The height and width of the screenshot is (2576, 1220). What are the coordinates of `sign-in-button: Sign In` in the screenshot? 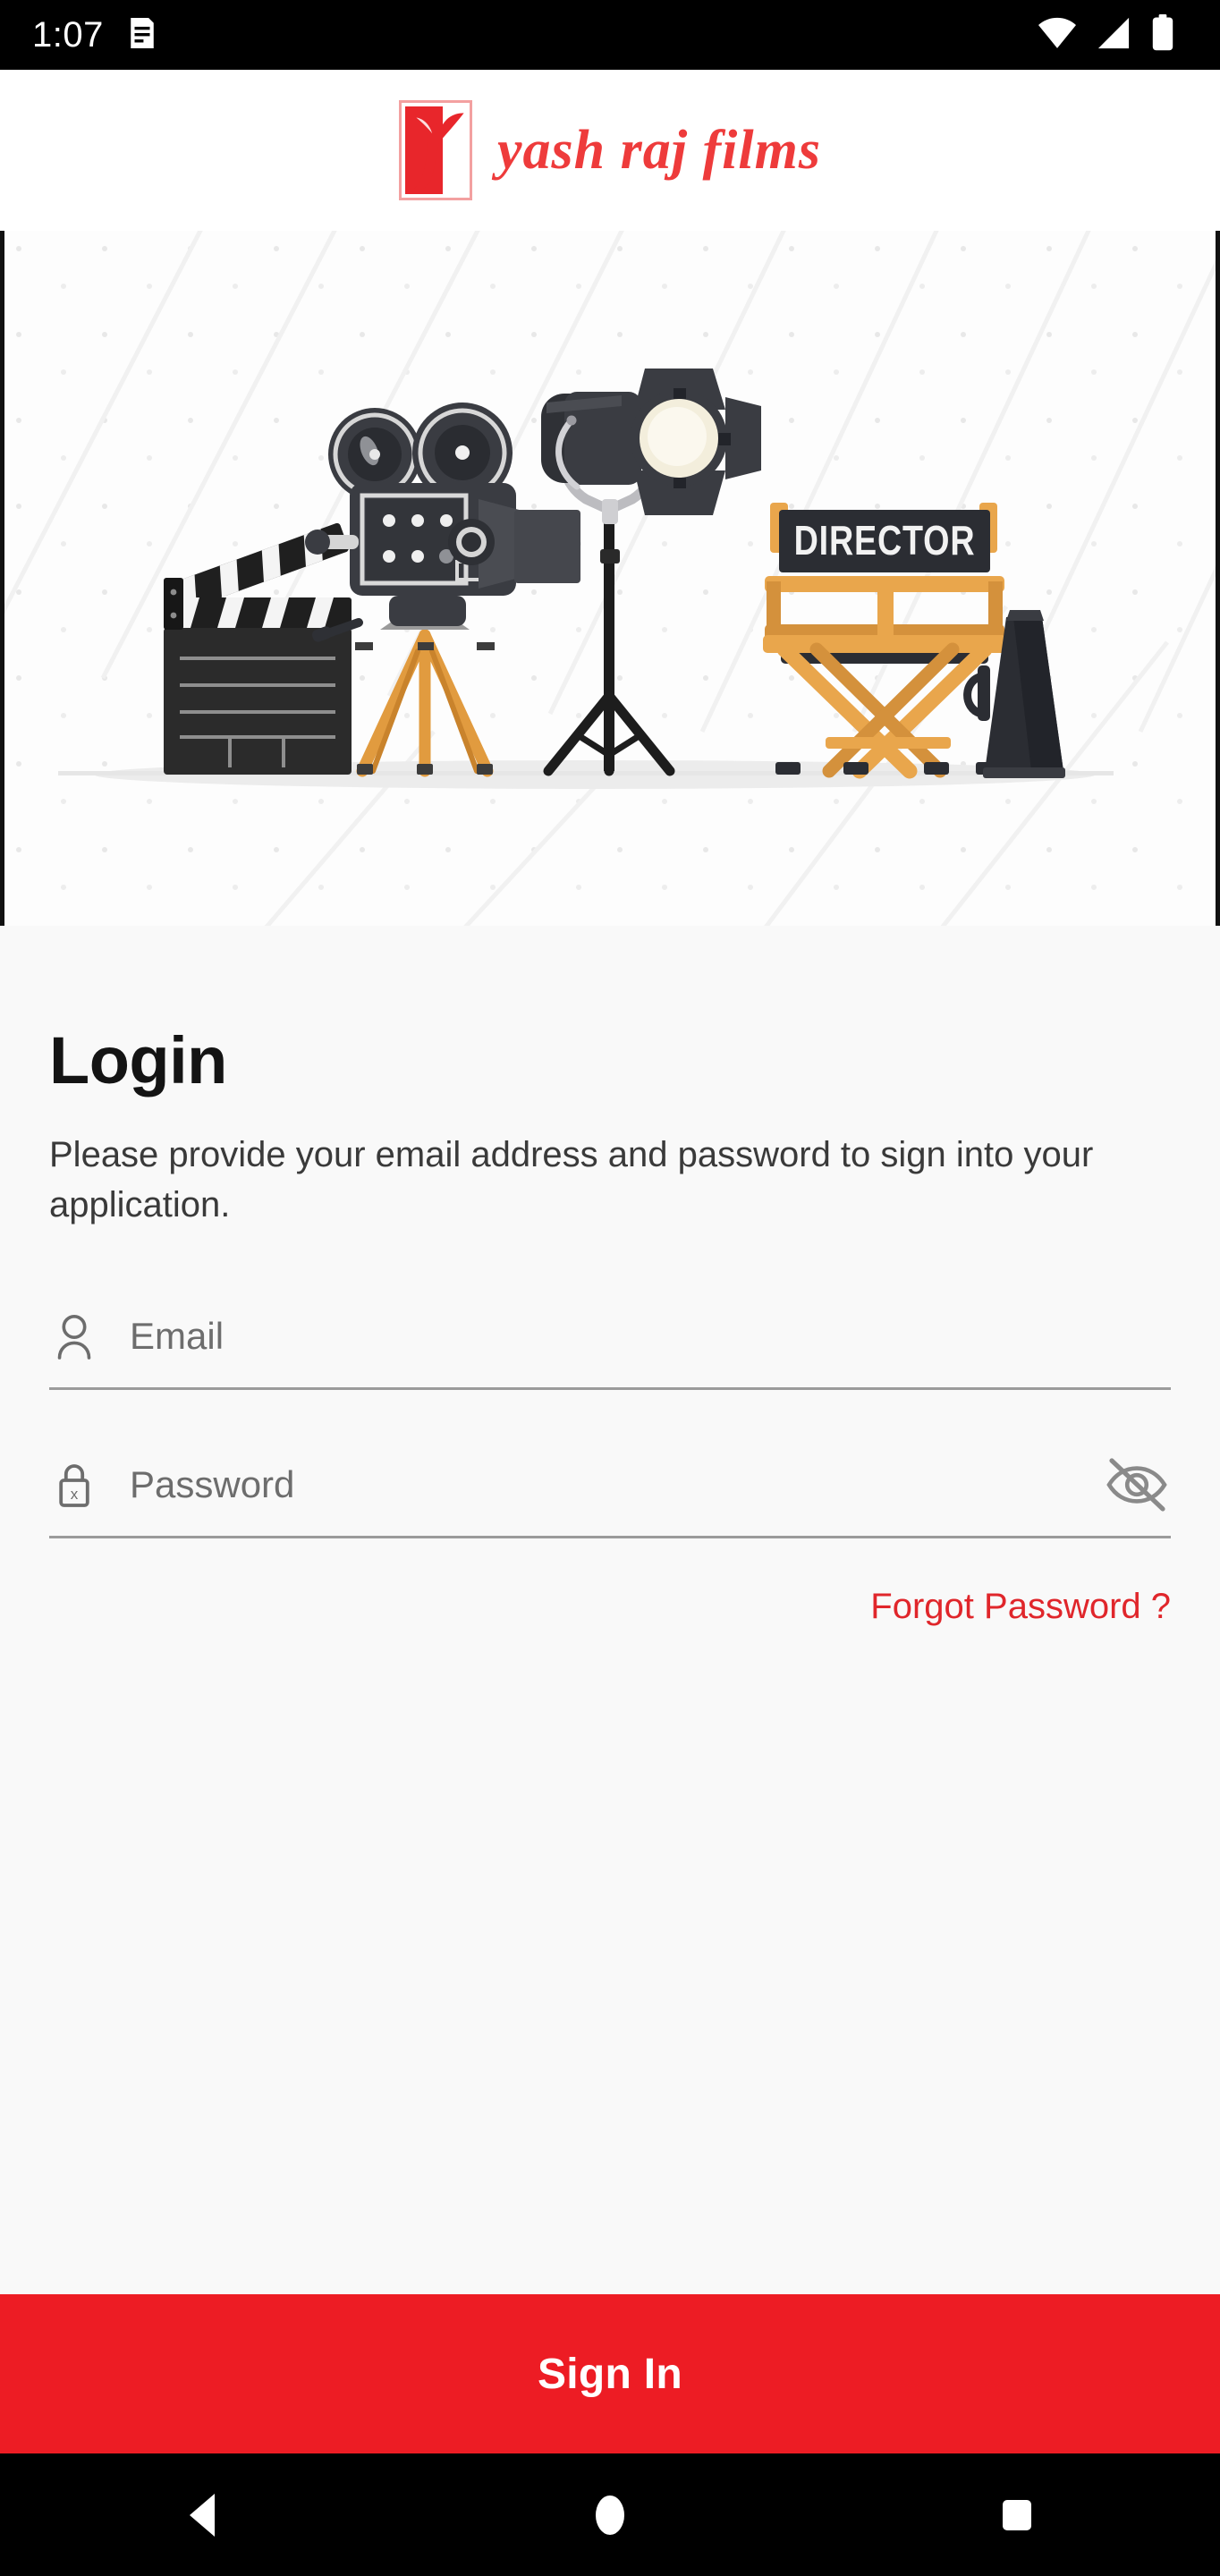 It's located at (610, 2373).